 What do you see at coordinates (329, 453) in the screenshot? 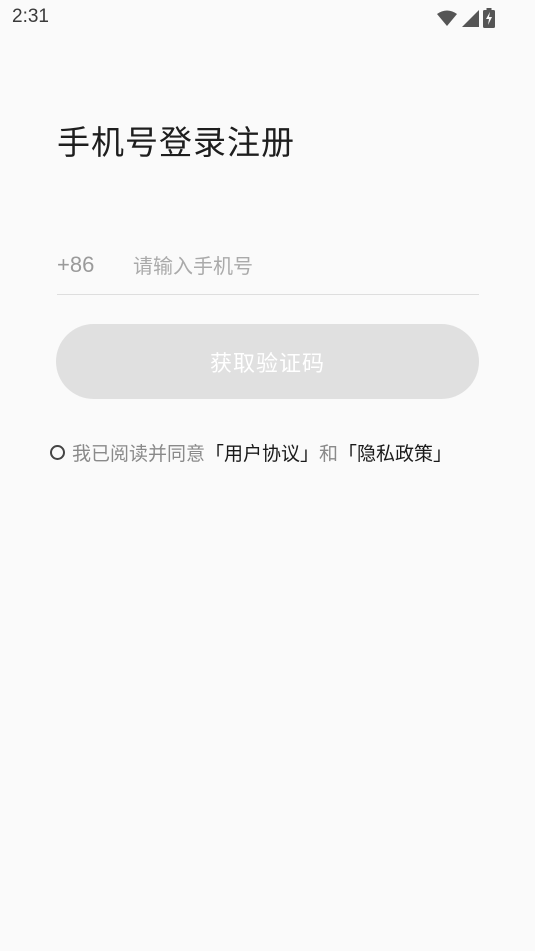
I see `agreement-conjunction-text: 和` at bounding box center [329, 453].